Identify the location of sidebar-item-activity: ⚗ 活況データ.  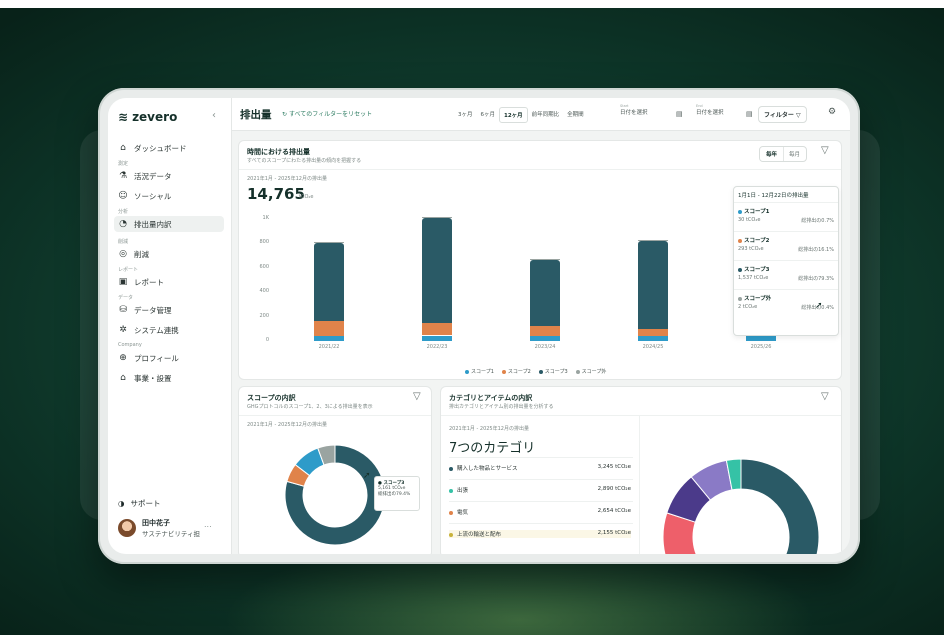
(169, 176).